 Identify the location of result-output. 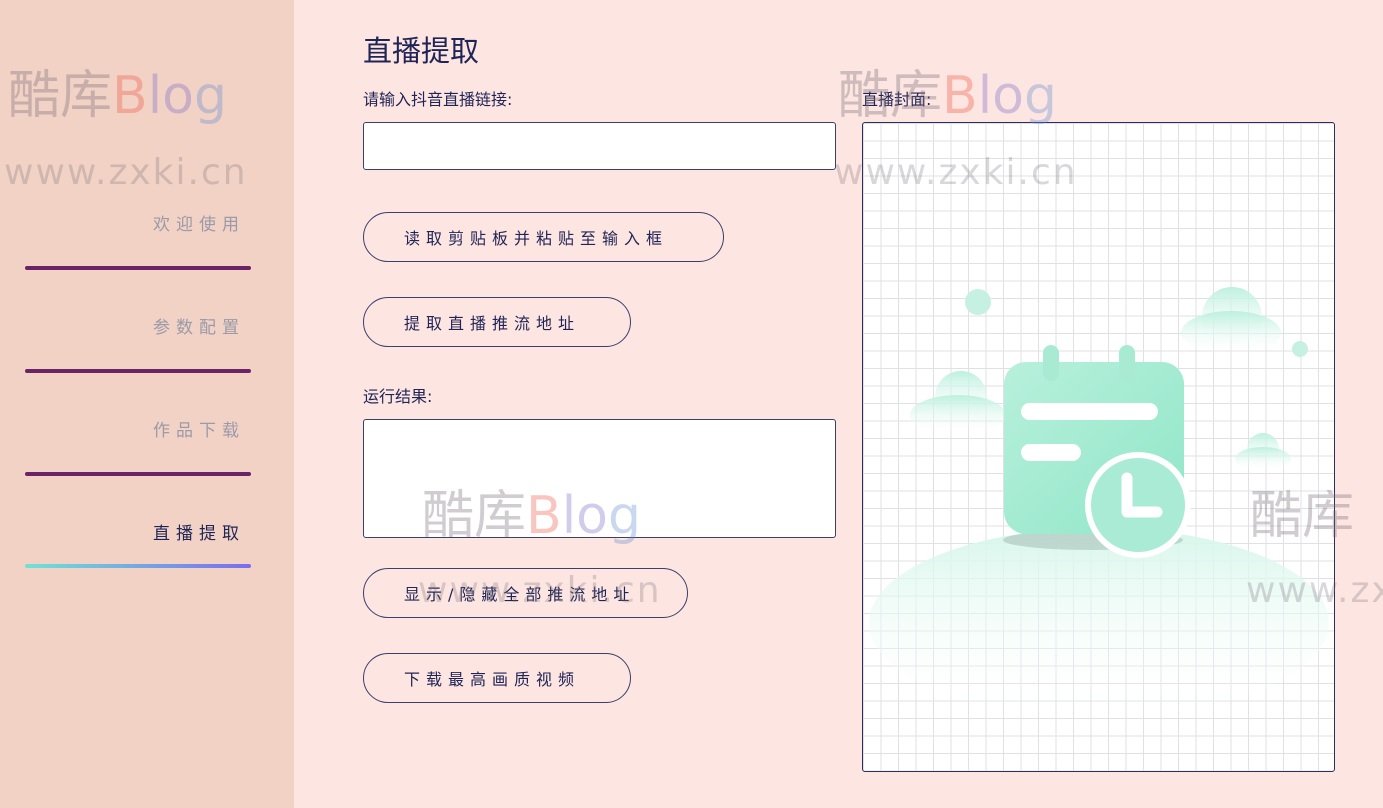
(599, 478).